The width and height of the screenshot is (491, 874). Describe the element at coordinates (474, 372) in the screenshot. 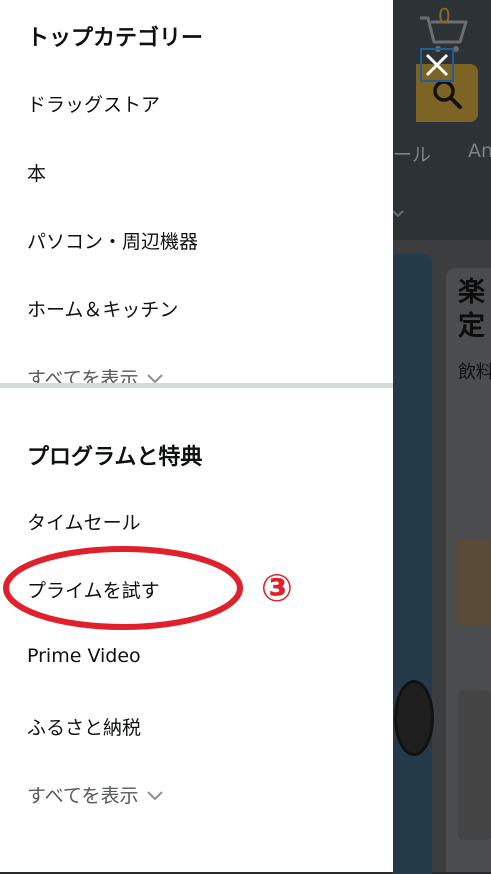

I see `promo-subtitle: 飲料` at that location.